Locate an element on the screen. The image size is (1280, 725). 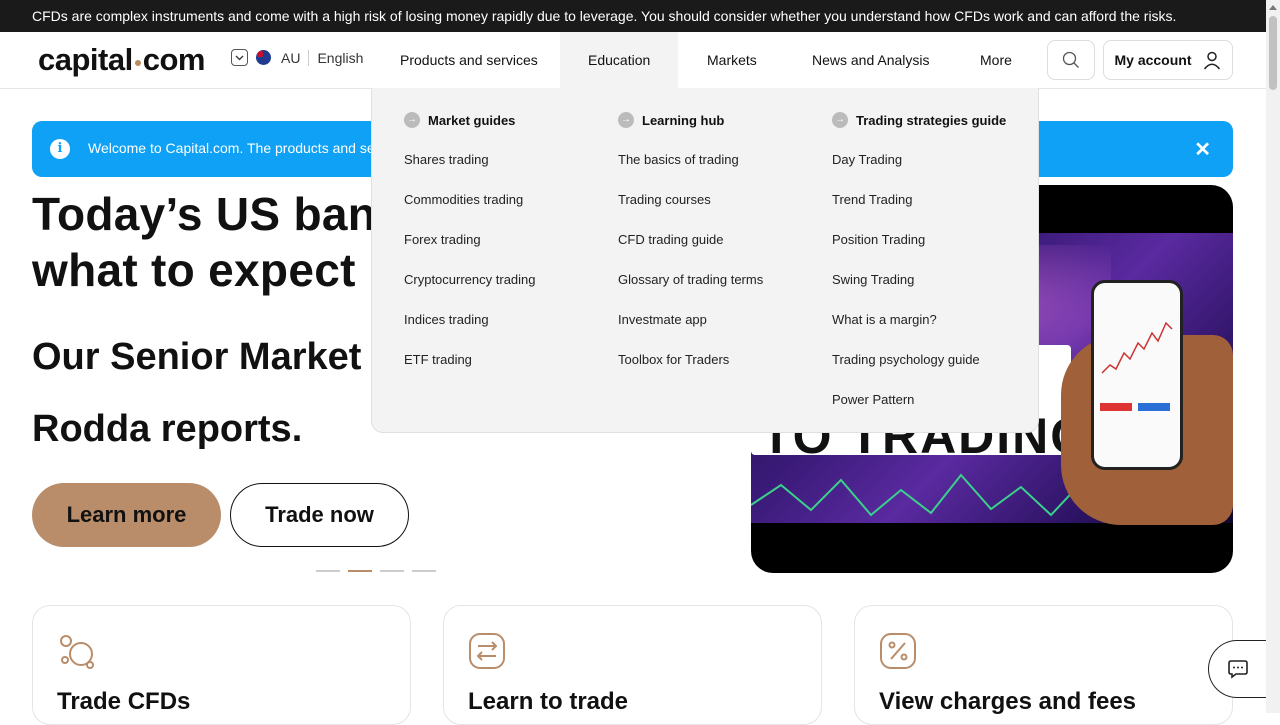
mega-menu-link: Shares trading is located at coordinates (446, 159).